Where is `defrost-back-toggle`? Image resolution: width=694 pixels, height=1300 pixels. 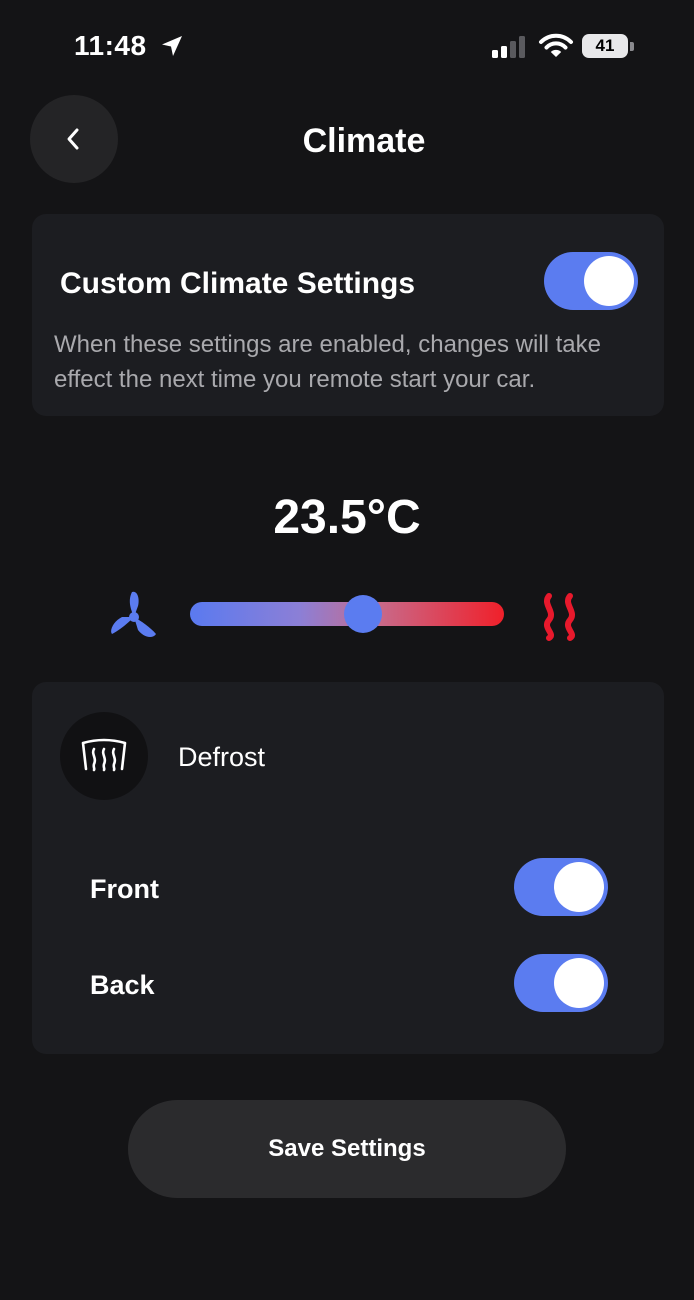
defrost-back-toggle is located at coordinates (561, 983).